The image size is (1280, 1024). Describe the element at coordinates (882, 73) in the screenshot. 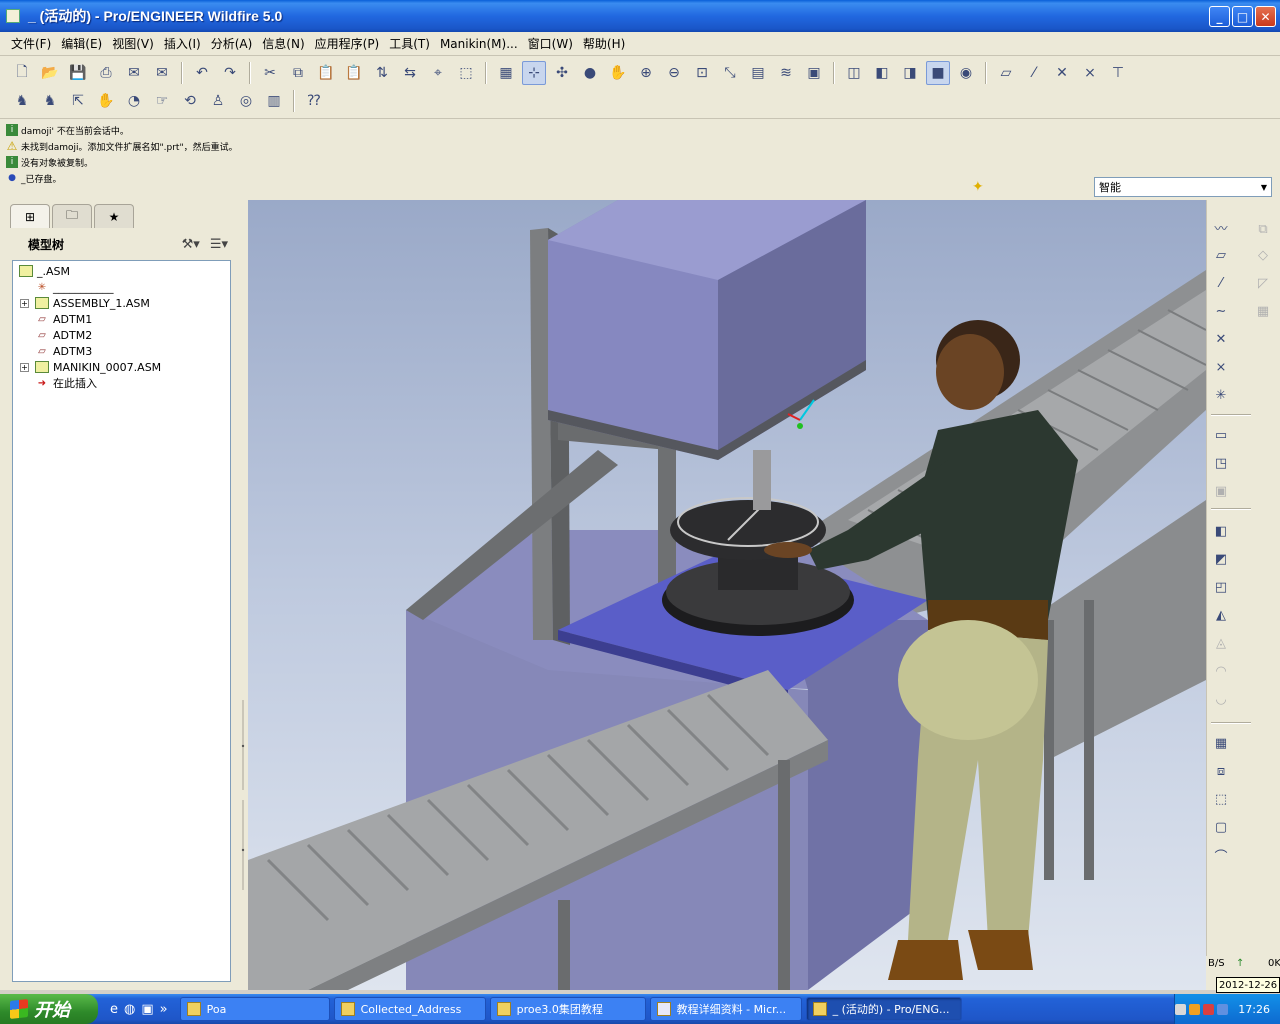

I see `hidden-line-icon: ◧` at that location.